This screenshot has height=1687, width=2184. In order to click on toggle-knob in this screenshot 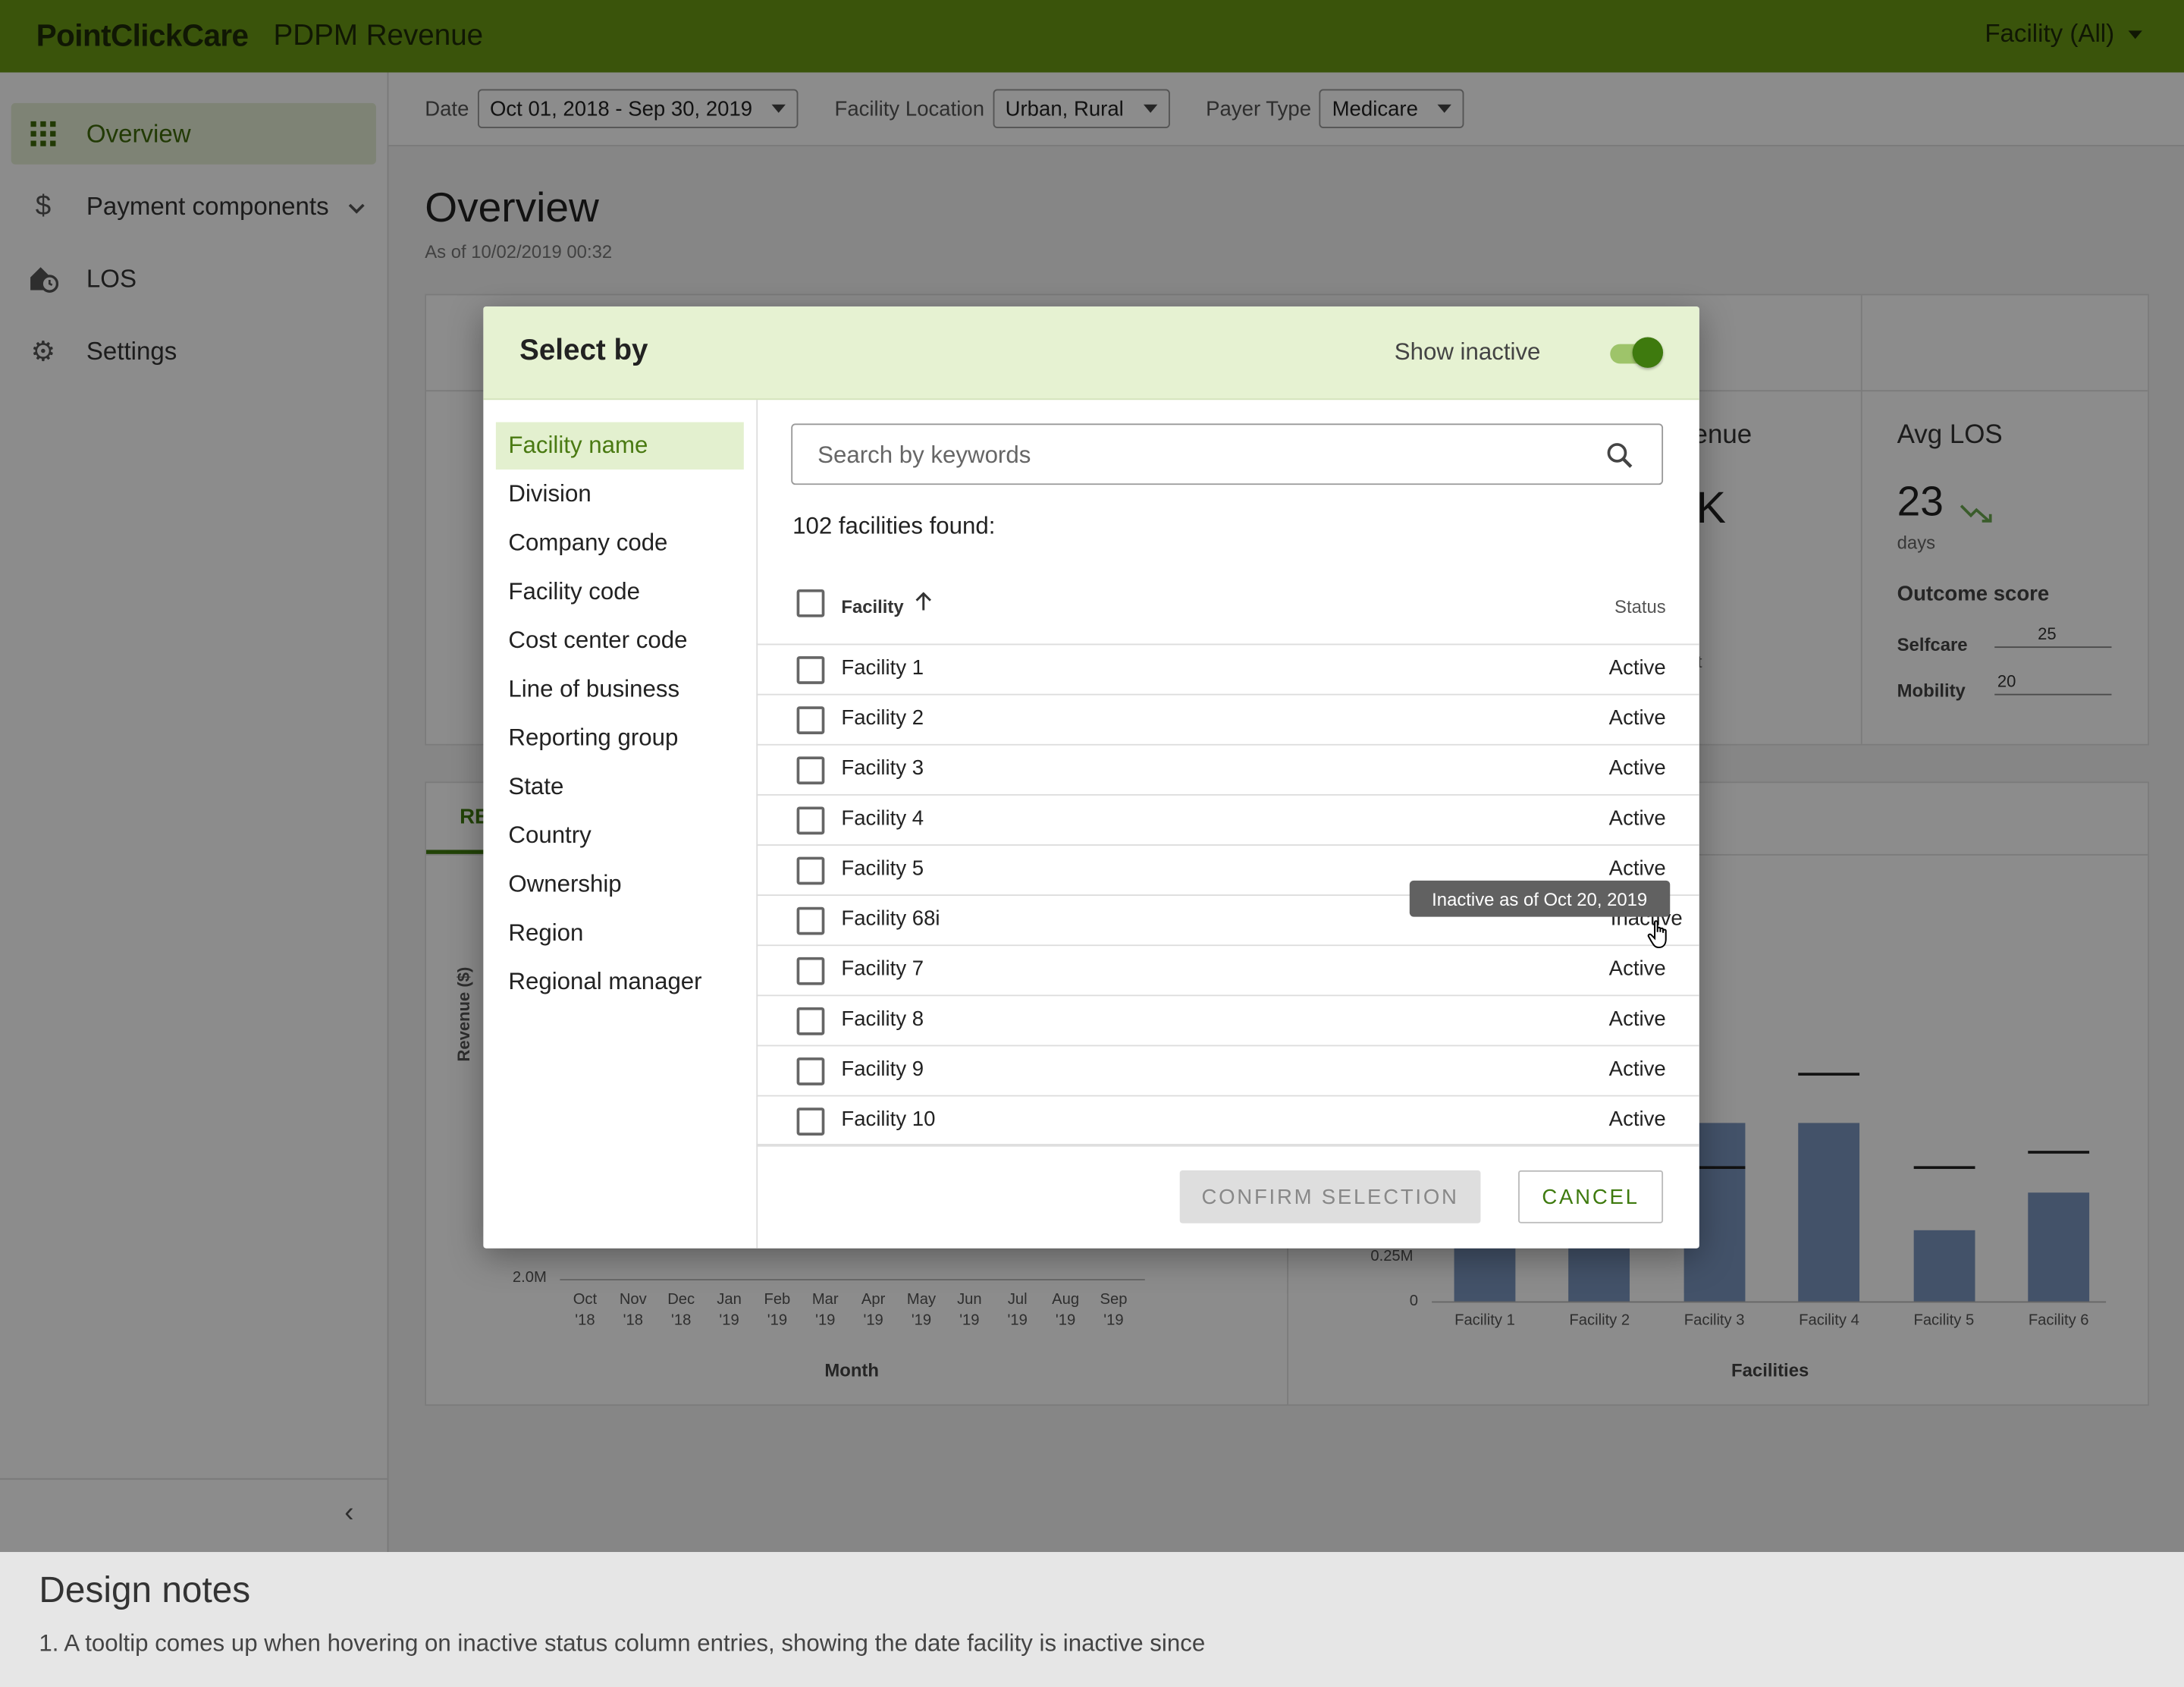, I will do `click(1648, 352)`.